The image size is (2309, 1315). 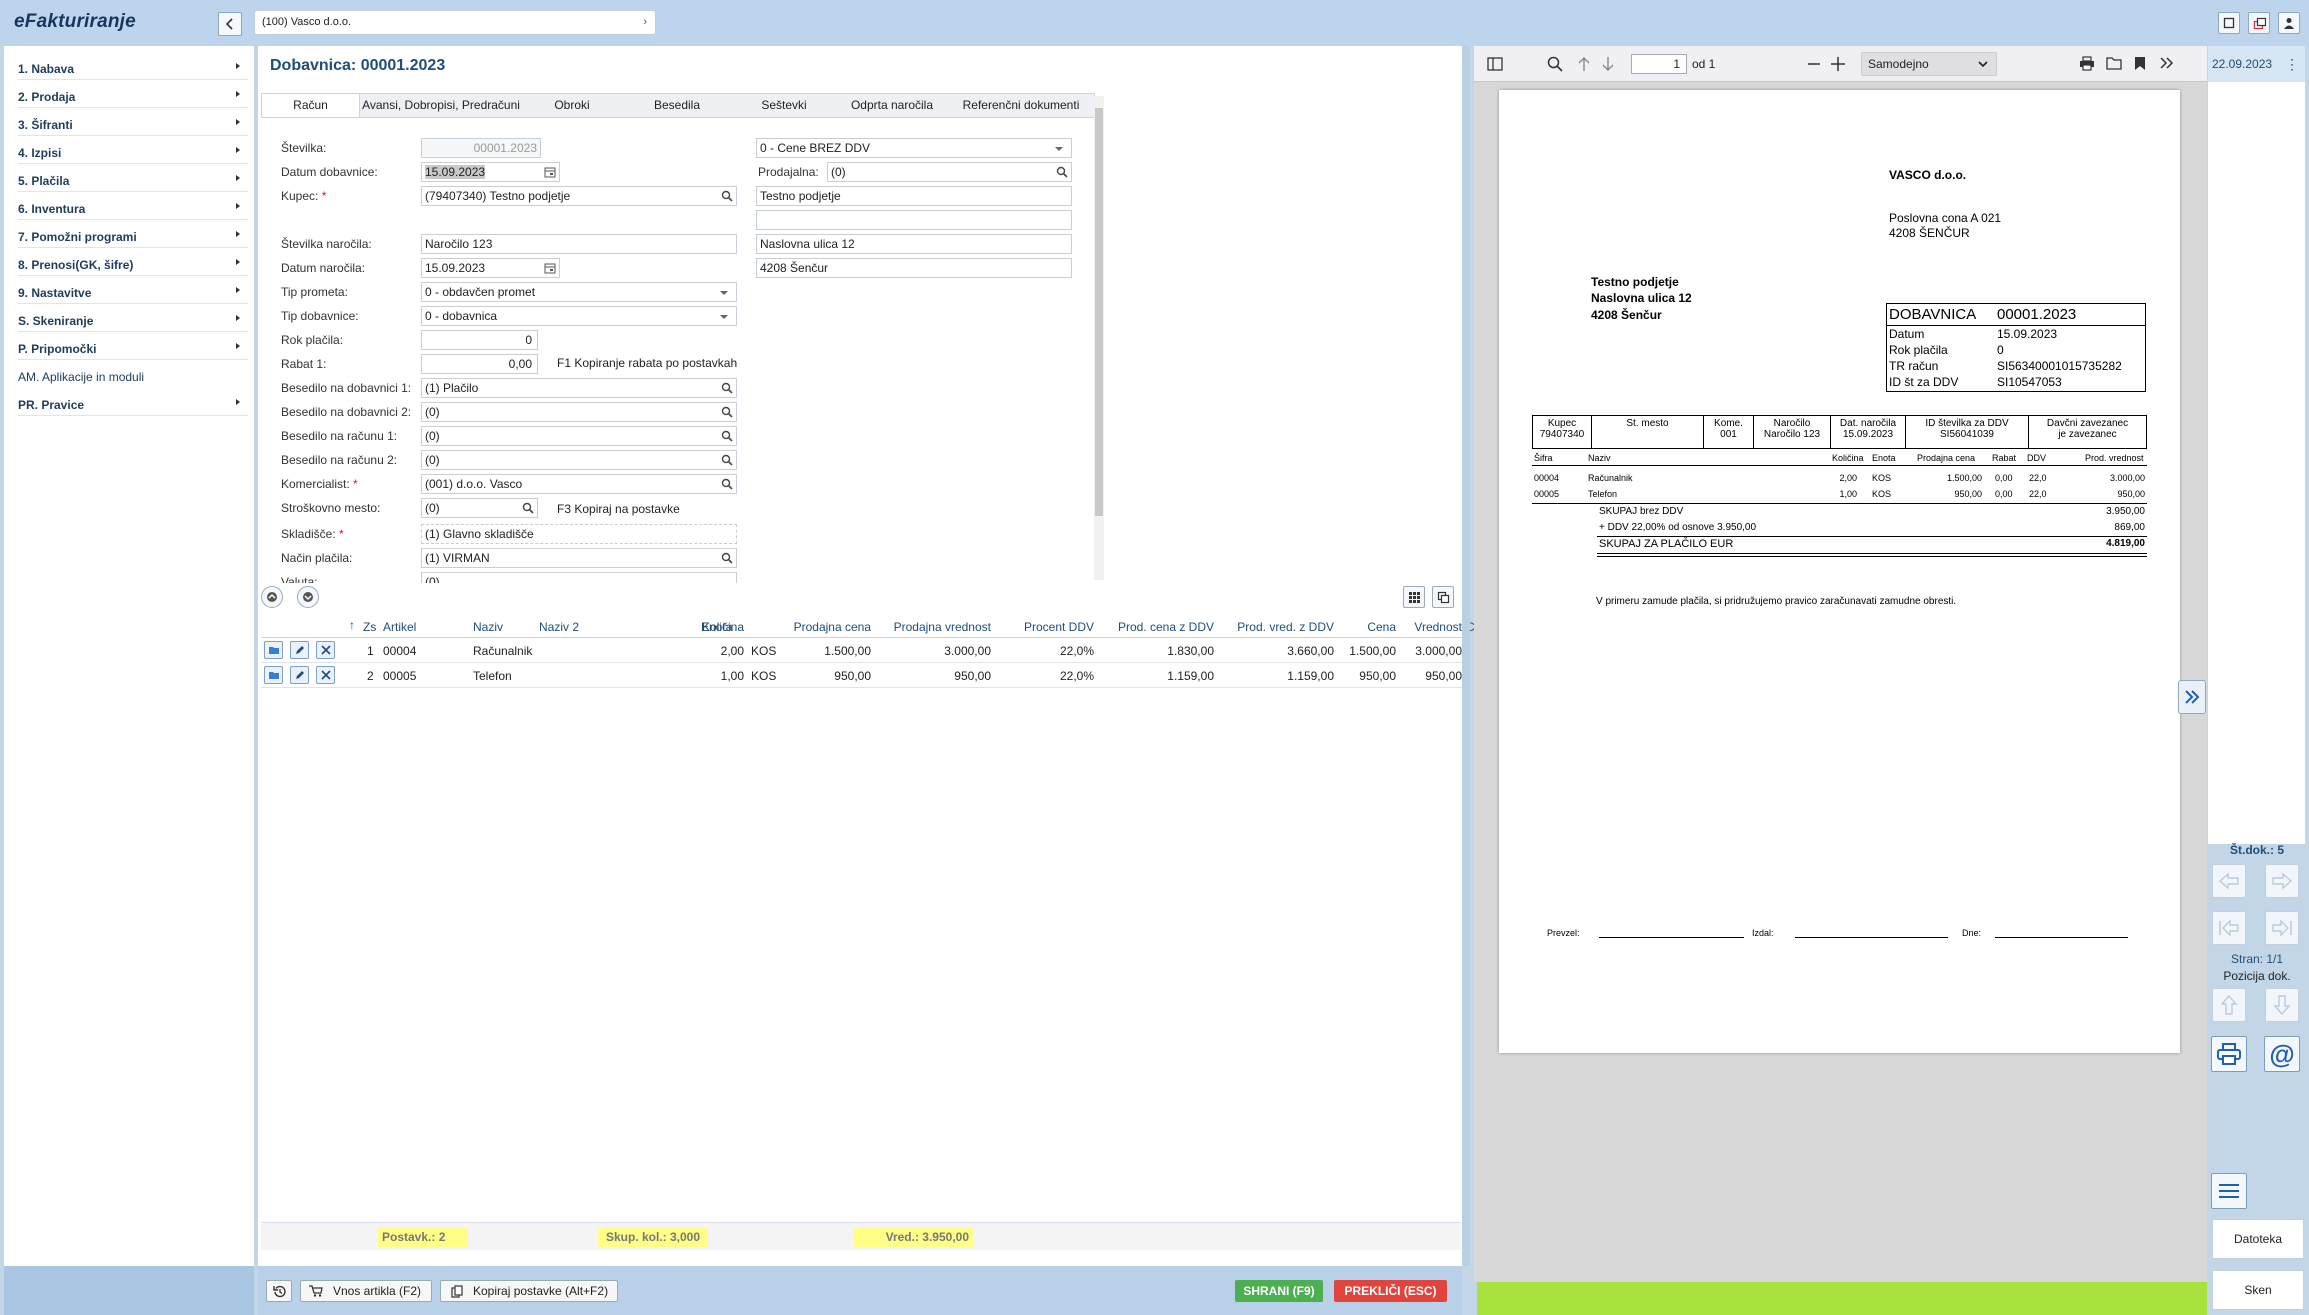 I want to click on menu-item-sifranti: 3. Šifranti, so click(x=133, y=123).